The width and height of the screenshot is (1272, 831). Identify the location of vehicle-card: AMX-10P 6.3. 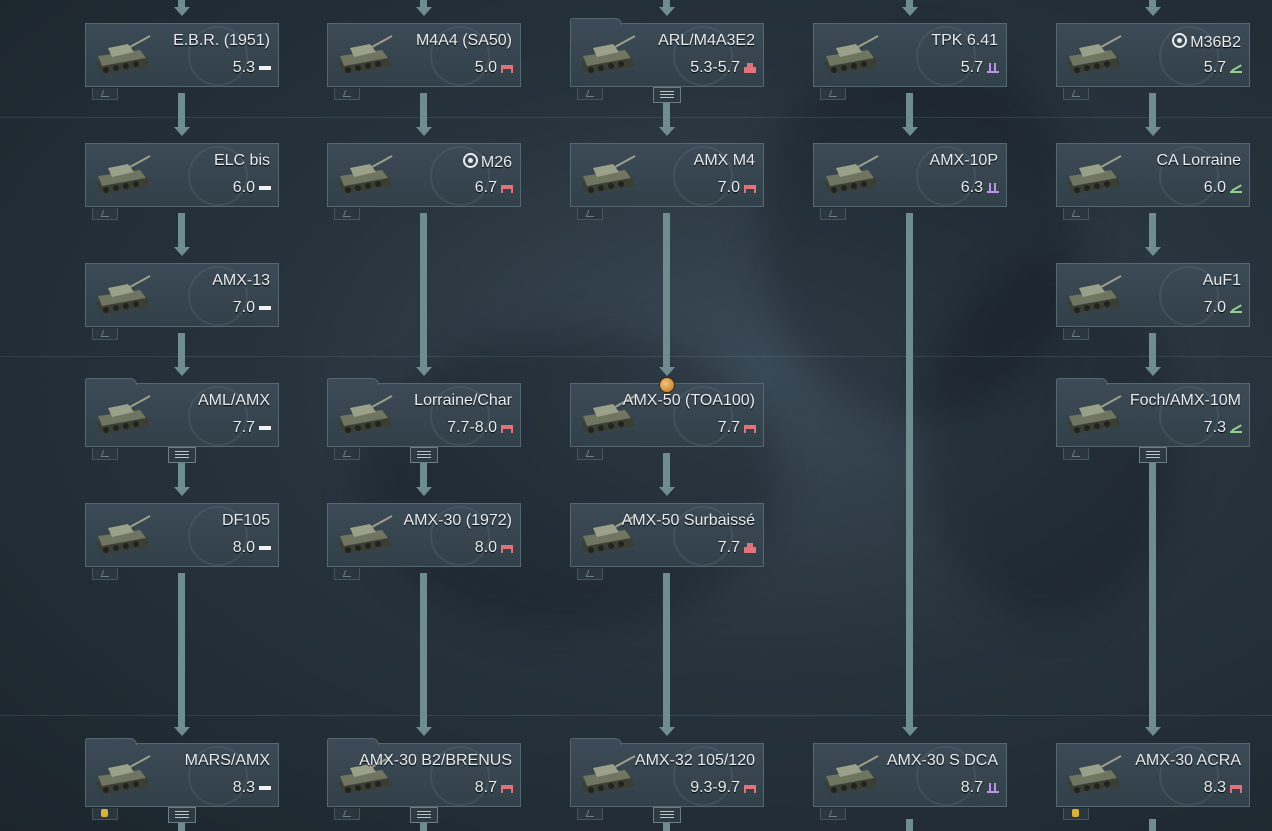
(910, 181).